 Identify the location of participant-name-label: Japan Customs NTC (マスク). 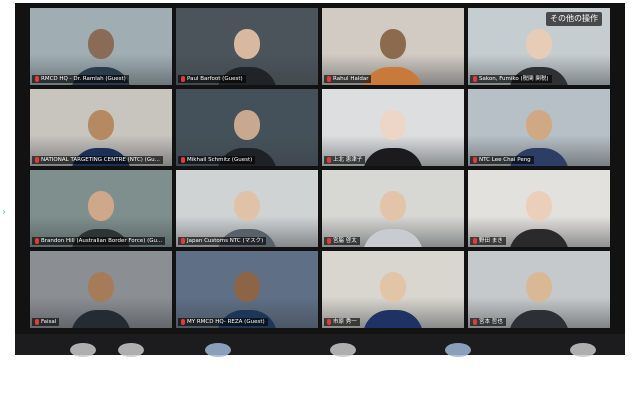
(222, 241).